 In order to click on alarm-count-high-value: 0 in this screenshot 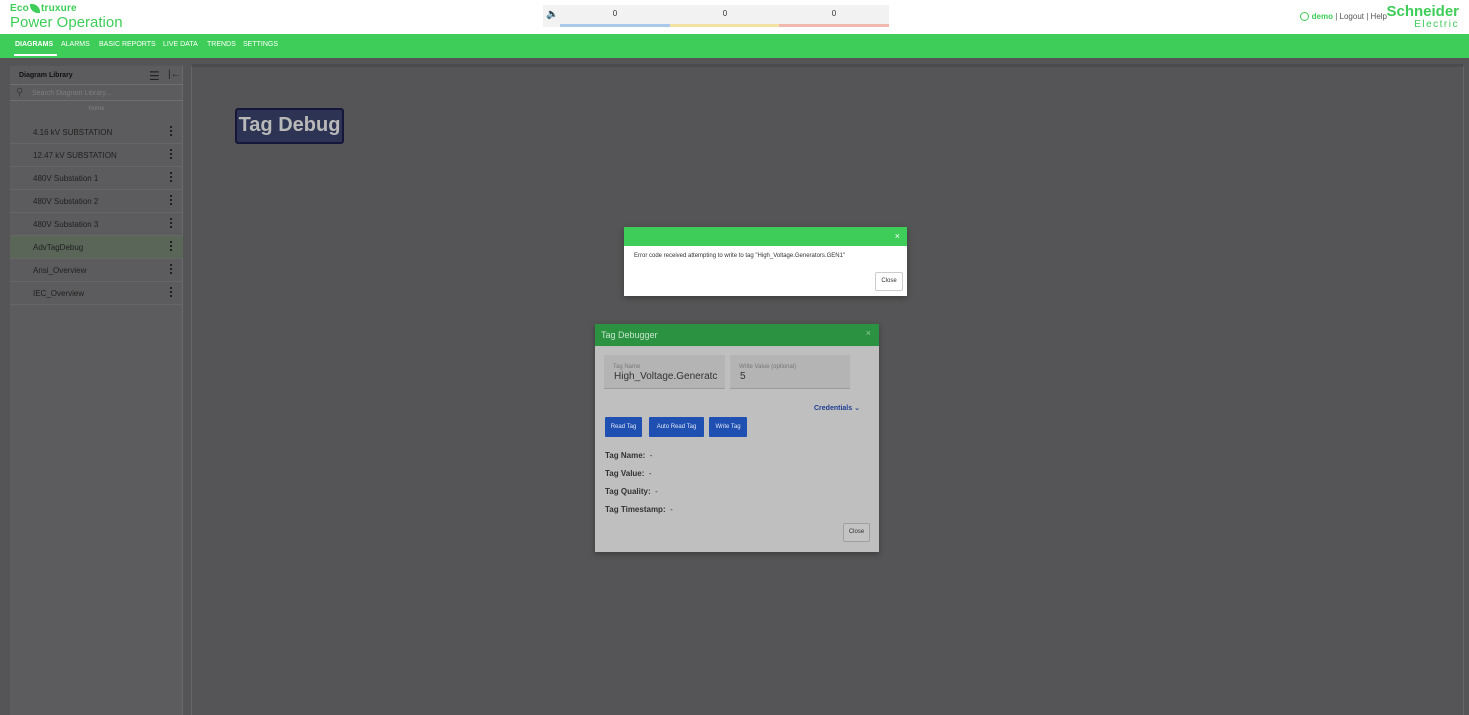, I will do `click(834, 13)`.